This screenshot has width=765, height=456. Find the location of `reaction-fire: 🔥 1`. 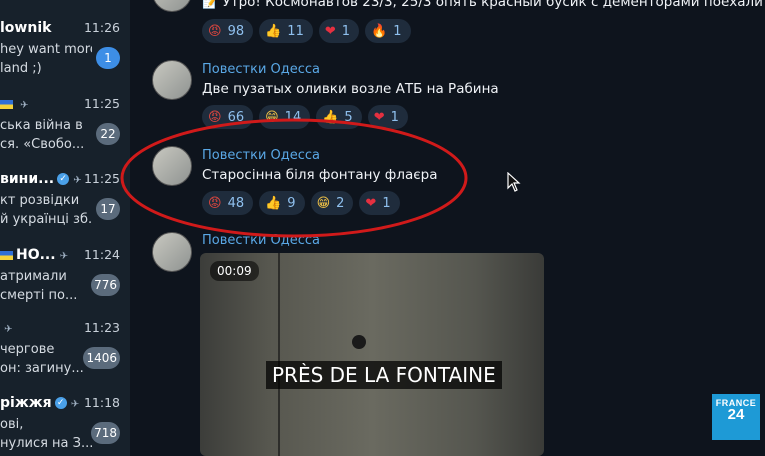

reaction-fire: 🔥 1 is located at coordinates (388, 31).